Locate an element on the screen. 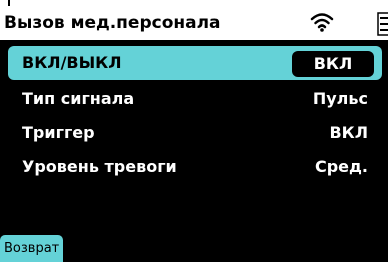  row-trigger: Триггер ВКЛ is located at coordinates (195, 133).